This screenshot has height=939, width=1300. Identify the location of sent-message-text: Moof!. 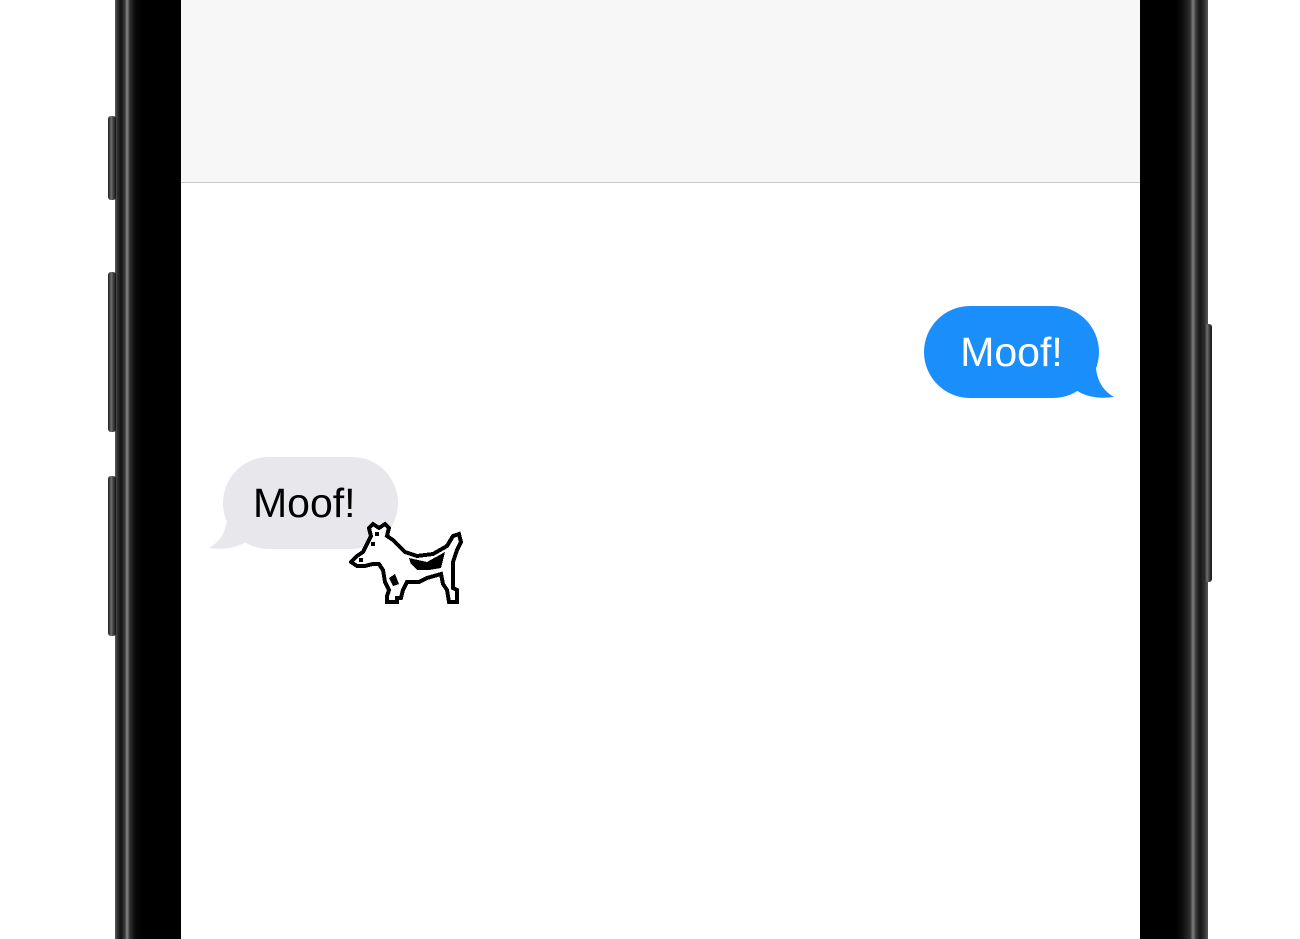
(1011, 352).